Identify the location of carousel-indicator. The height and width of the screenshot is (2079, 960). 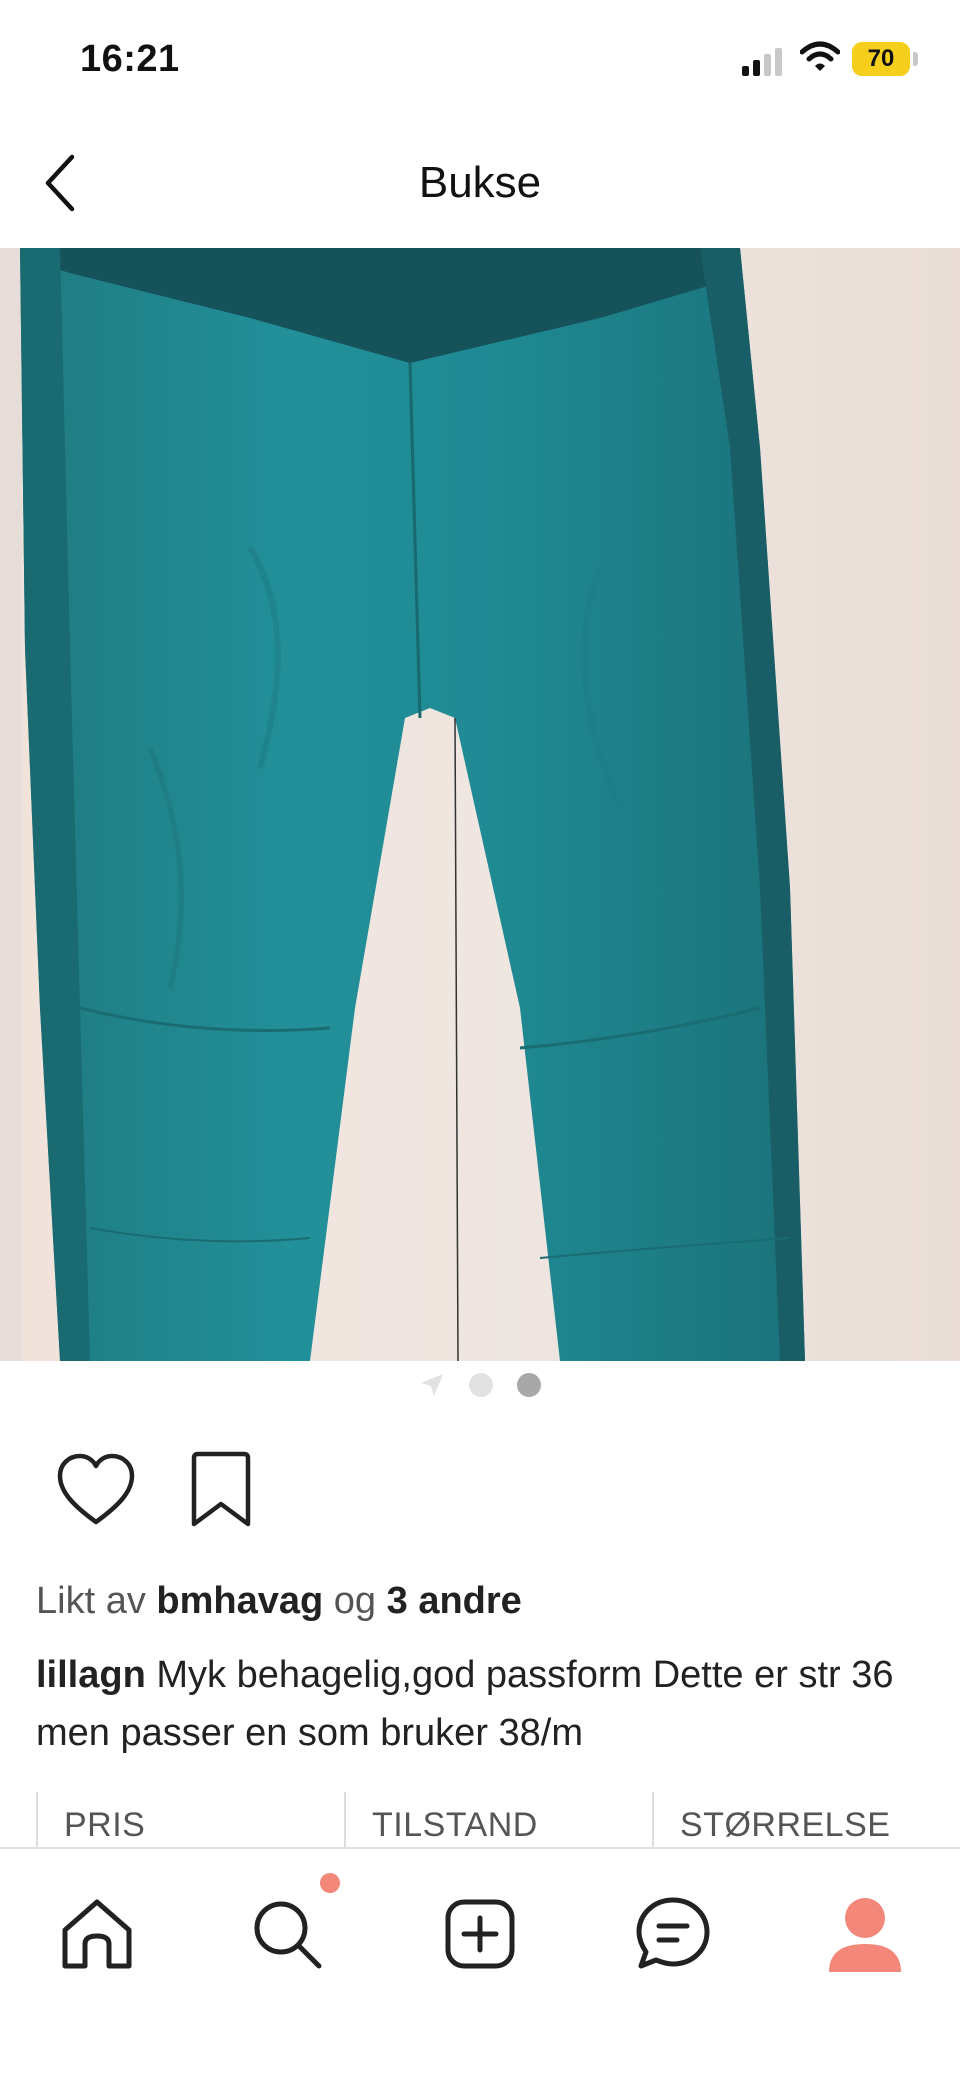
(480, 1385).